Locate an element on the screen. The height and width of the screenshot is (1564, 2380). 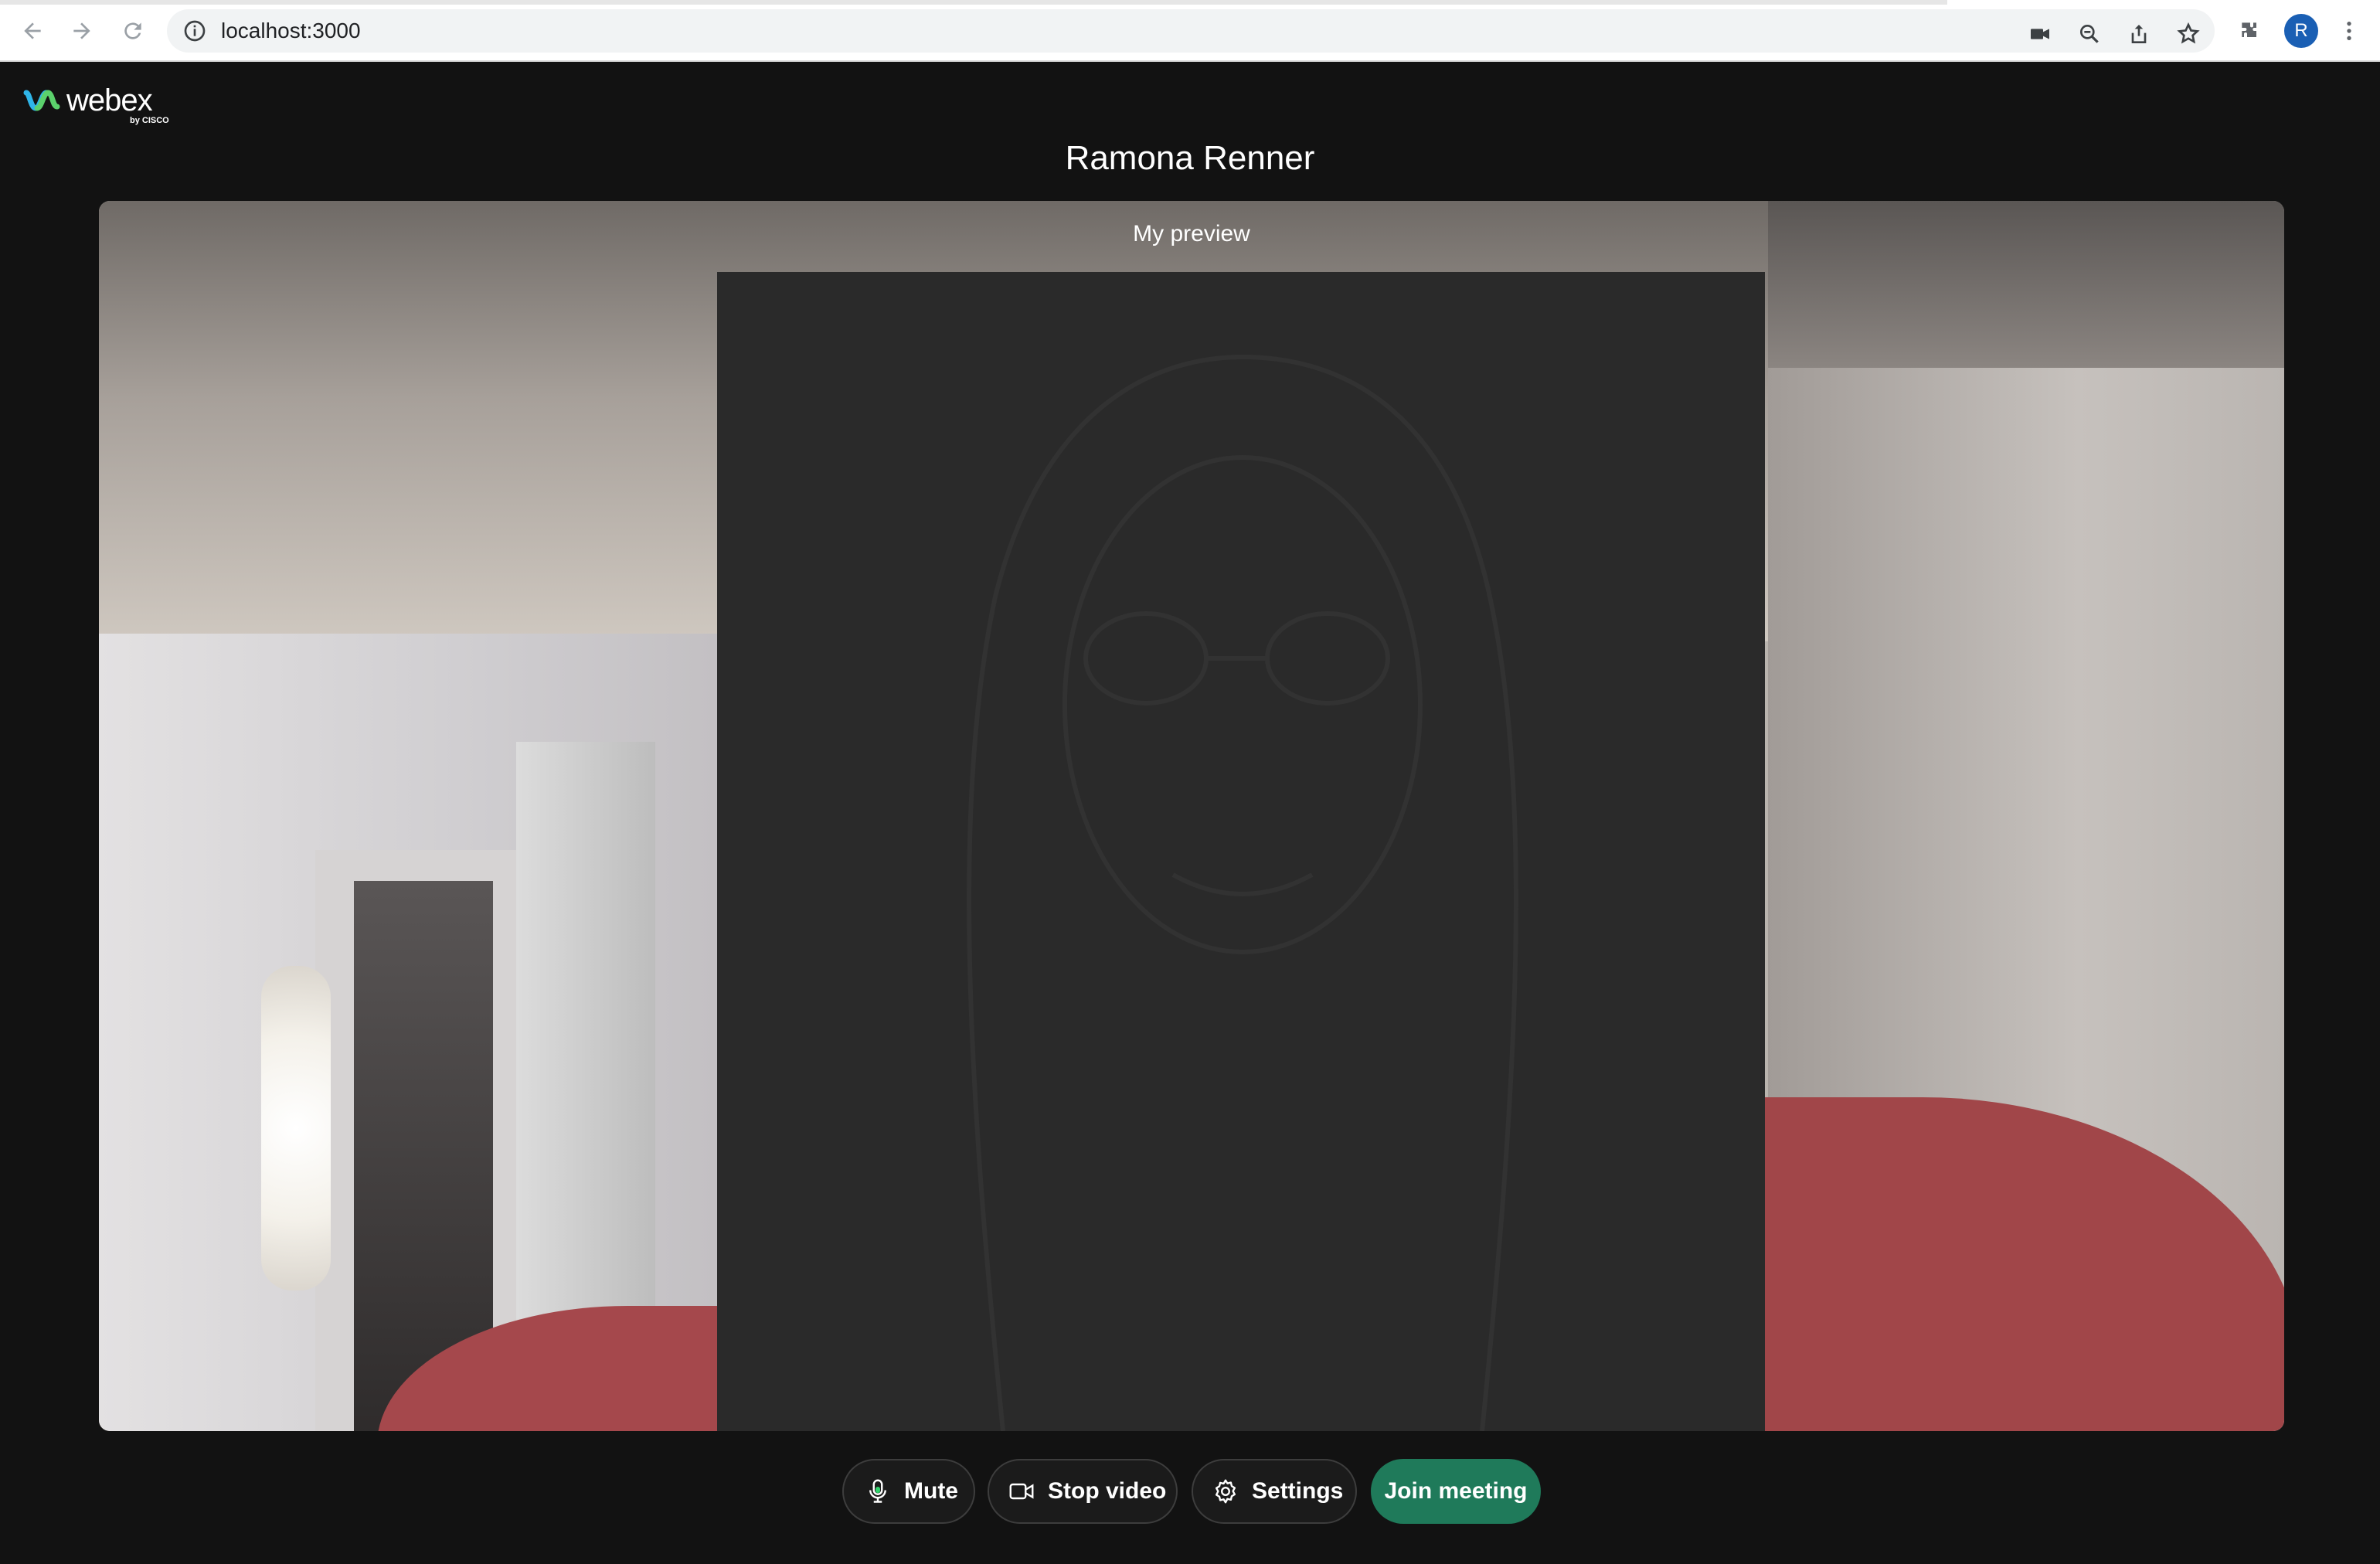
browser-toolbar: localhost:3000 R is located at coordinates (1190, 31).